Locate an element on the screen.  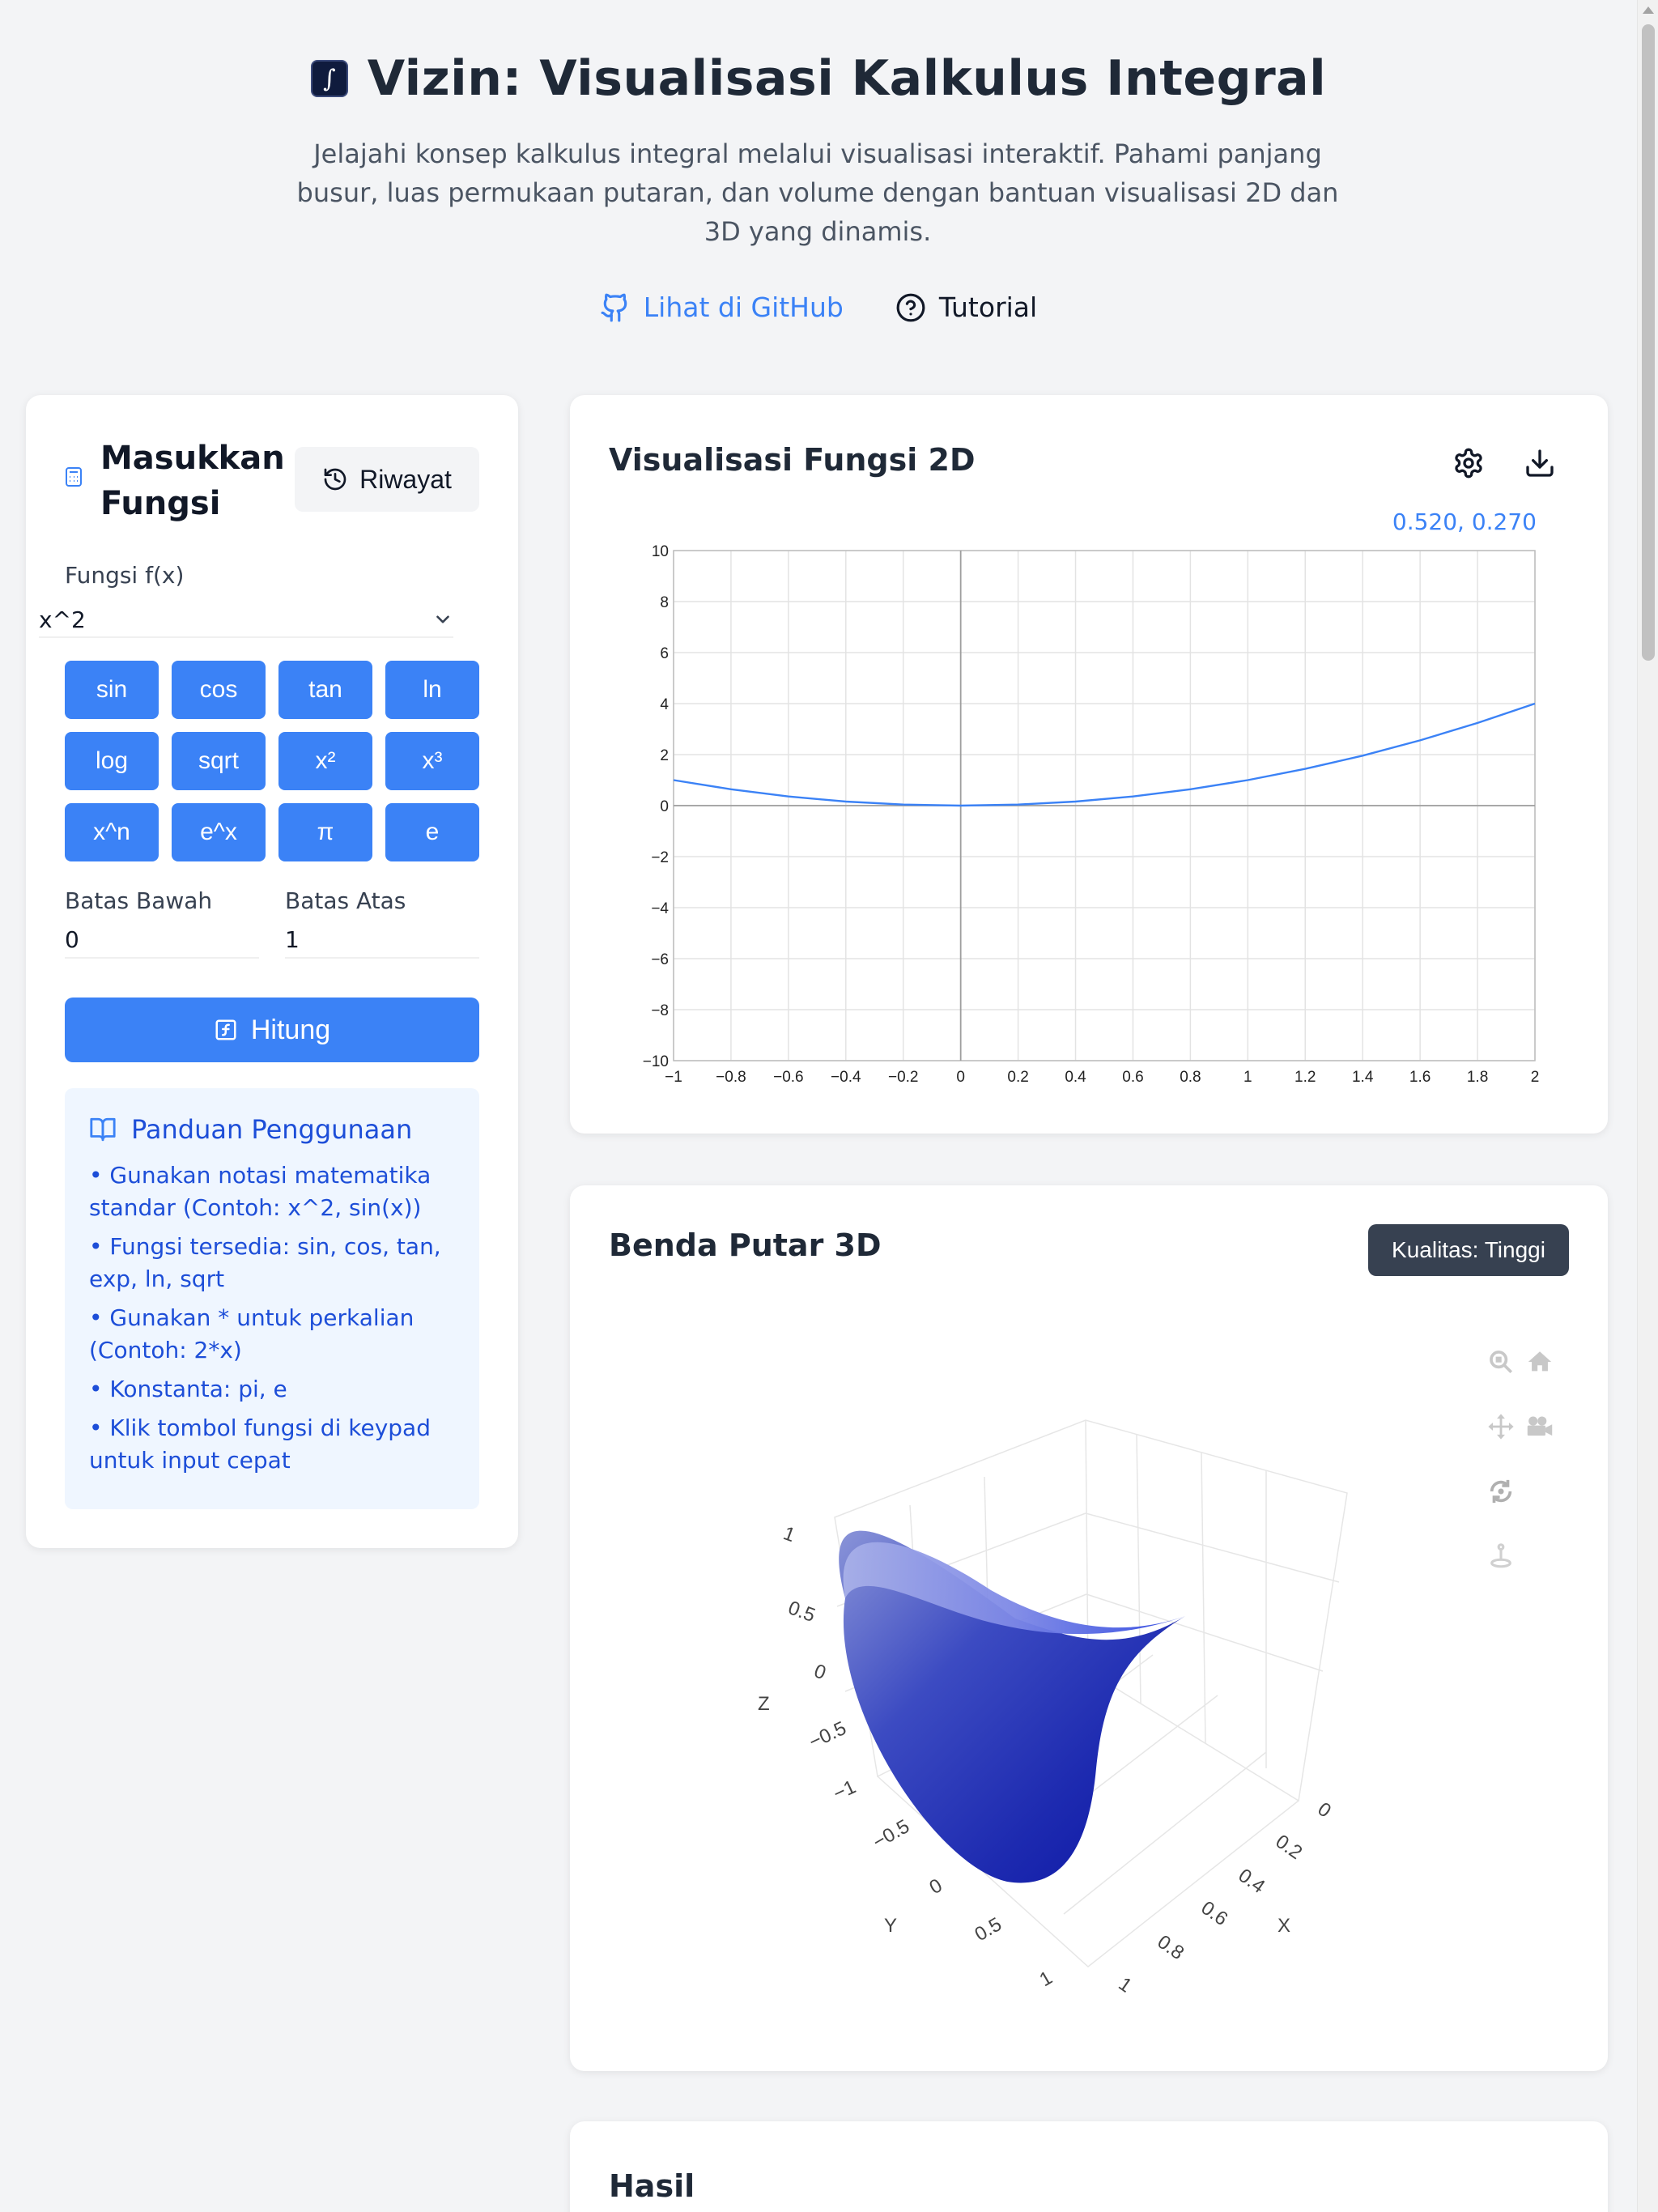
key-ln: ln is located at coordinates (432, 690).